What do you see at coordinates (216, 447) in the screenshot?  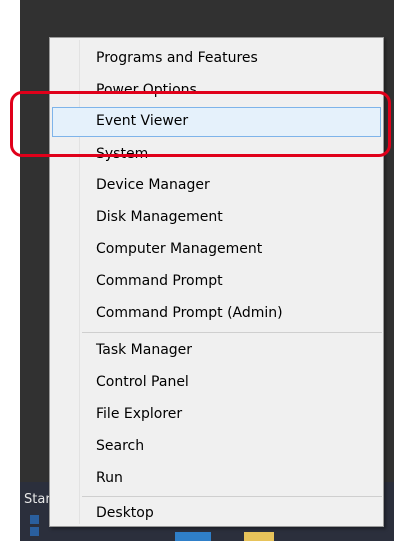 I see `menu-item-search: Search` at bounding box center [216, 447].